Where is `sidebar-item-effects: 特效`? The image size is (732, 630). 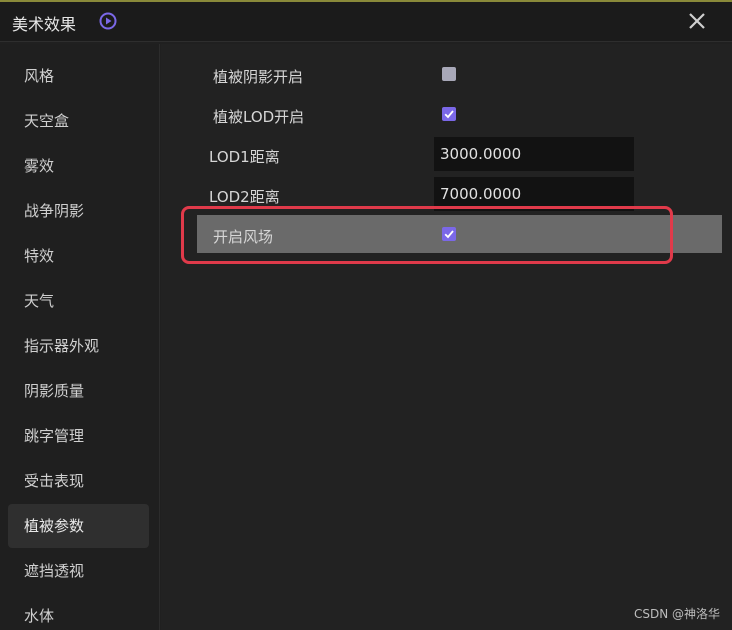
sidebar-item-effects: 特效 is located at coordinates (78, 256).